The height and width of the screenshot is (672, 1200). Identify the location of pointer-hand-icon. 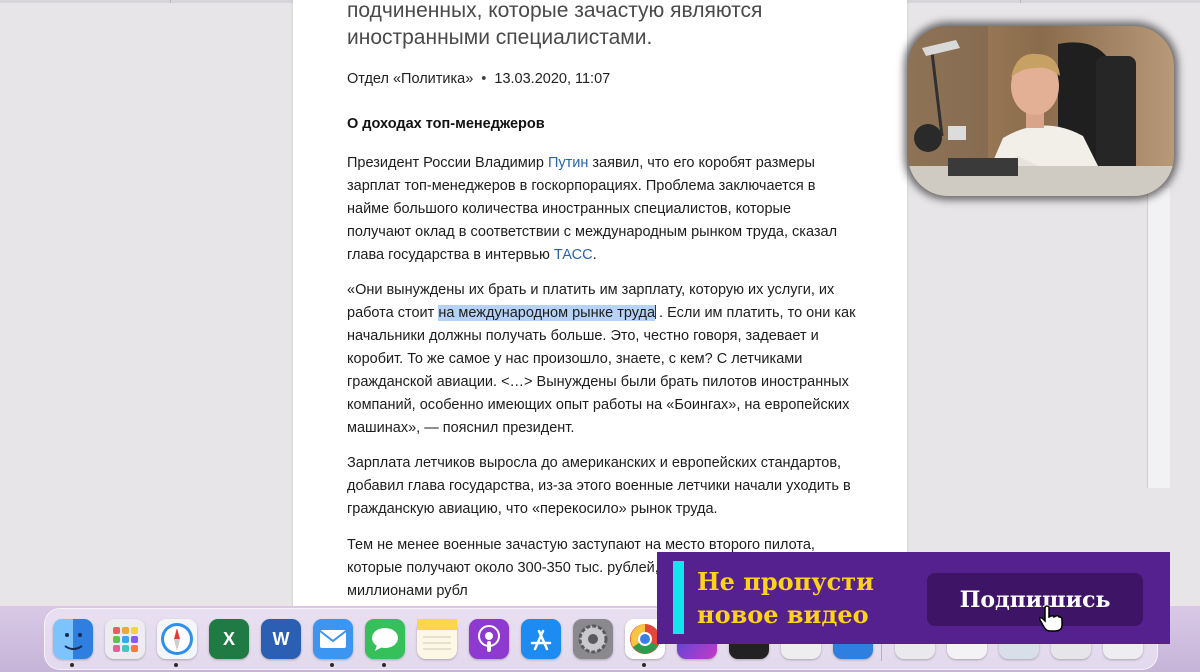
(1051, 618).